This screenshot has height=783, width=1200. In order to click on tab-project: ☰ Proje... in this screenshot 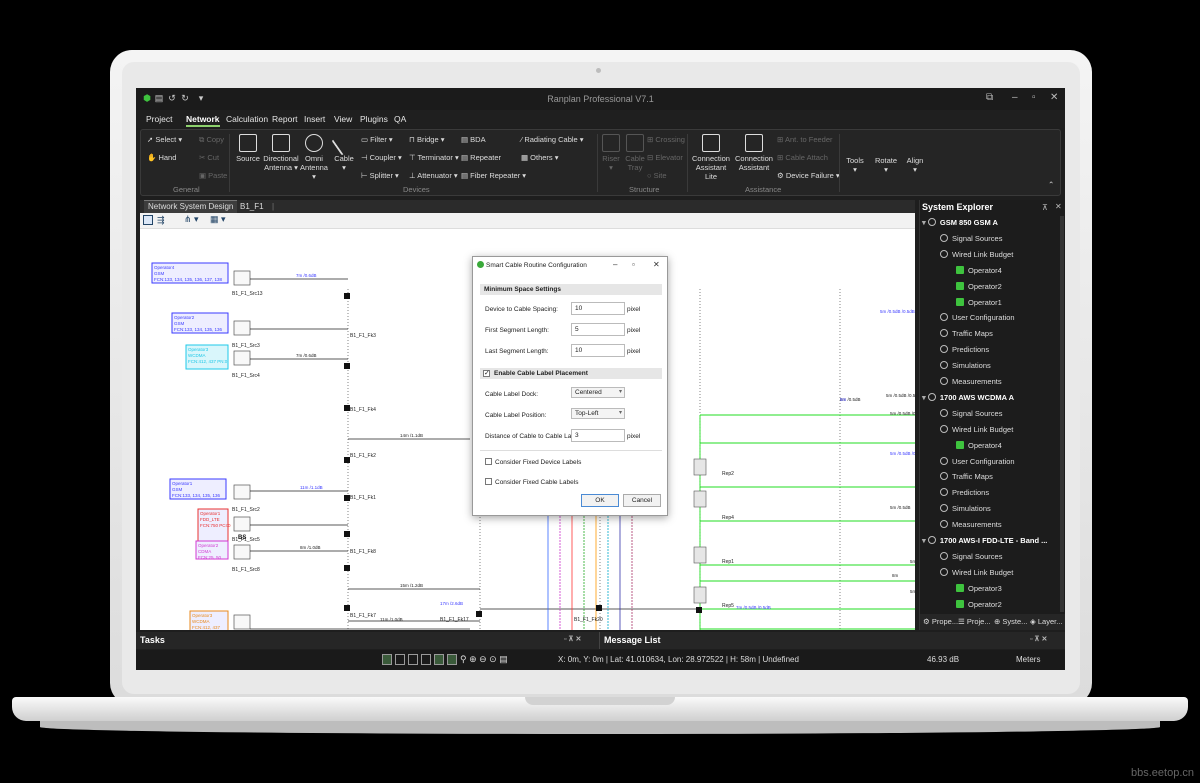, I will do `click(974, 621)`.